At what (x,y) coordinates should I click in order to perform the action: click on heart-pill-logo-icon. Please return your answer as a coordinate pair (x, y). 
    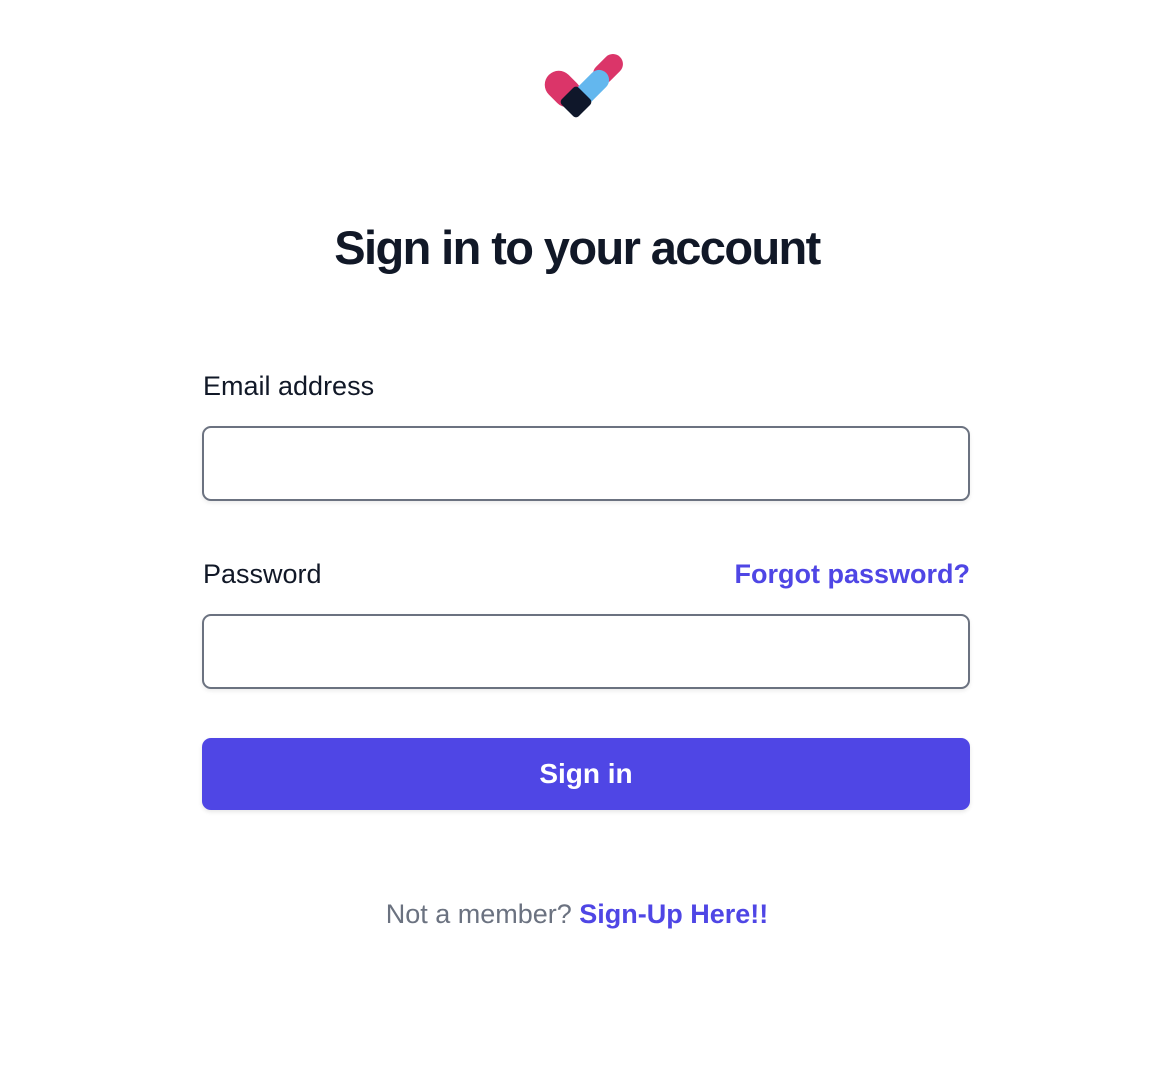
    Looking at the image, I should click on (583, 86).